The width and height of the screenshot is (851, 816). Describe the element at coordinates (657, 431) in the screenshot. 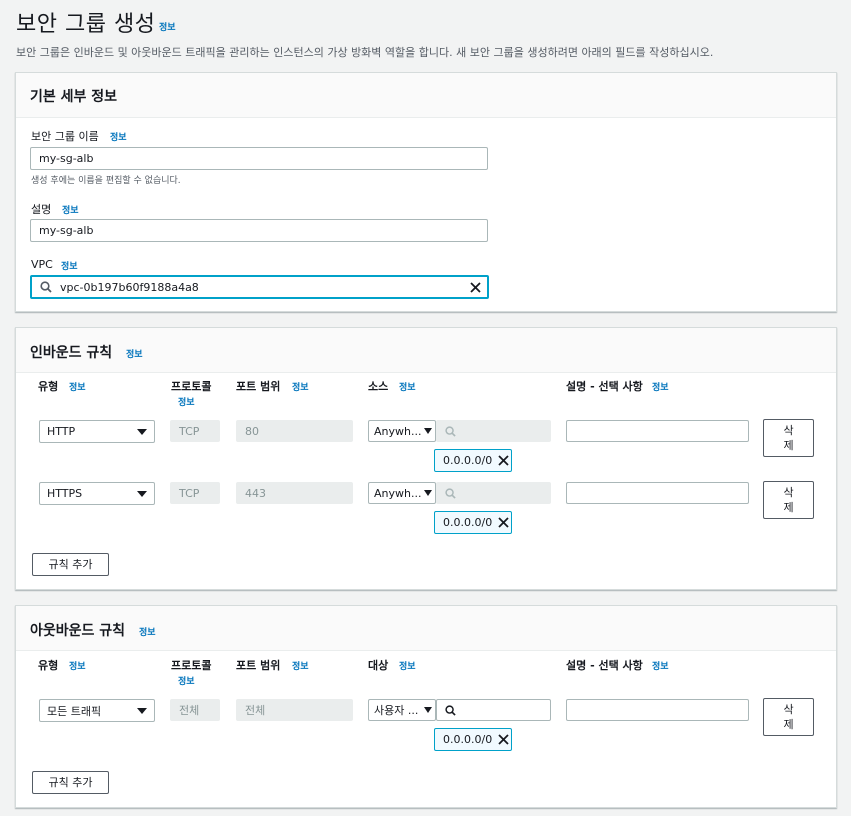

I see `inbound-rule-1-description-input` at that location.